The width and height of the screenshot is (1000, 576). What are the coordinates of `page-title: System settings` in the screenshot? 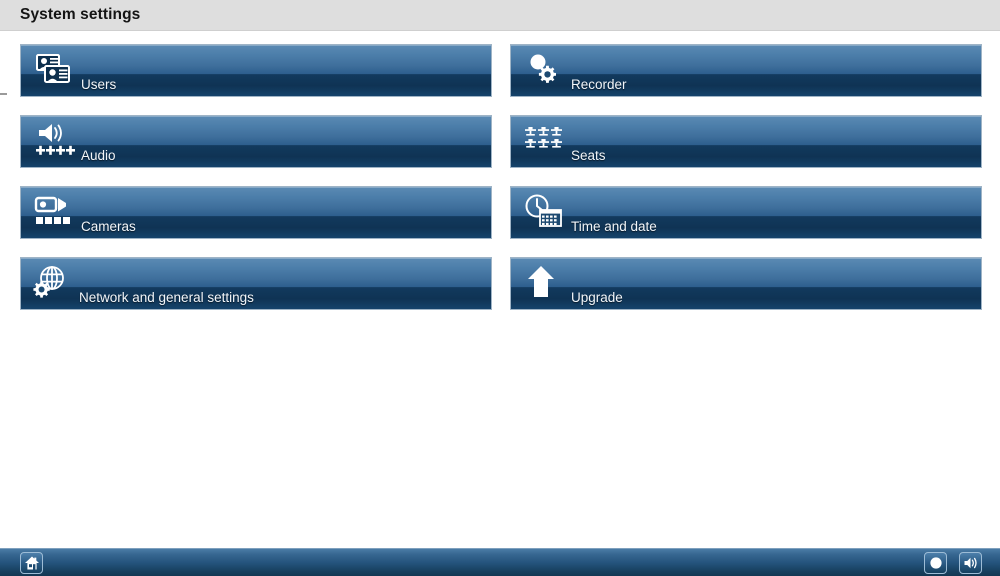 It's located at (80, 14).